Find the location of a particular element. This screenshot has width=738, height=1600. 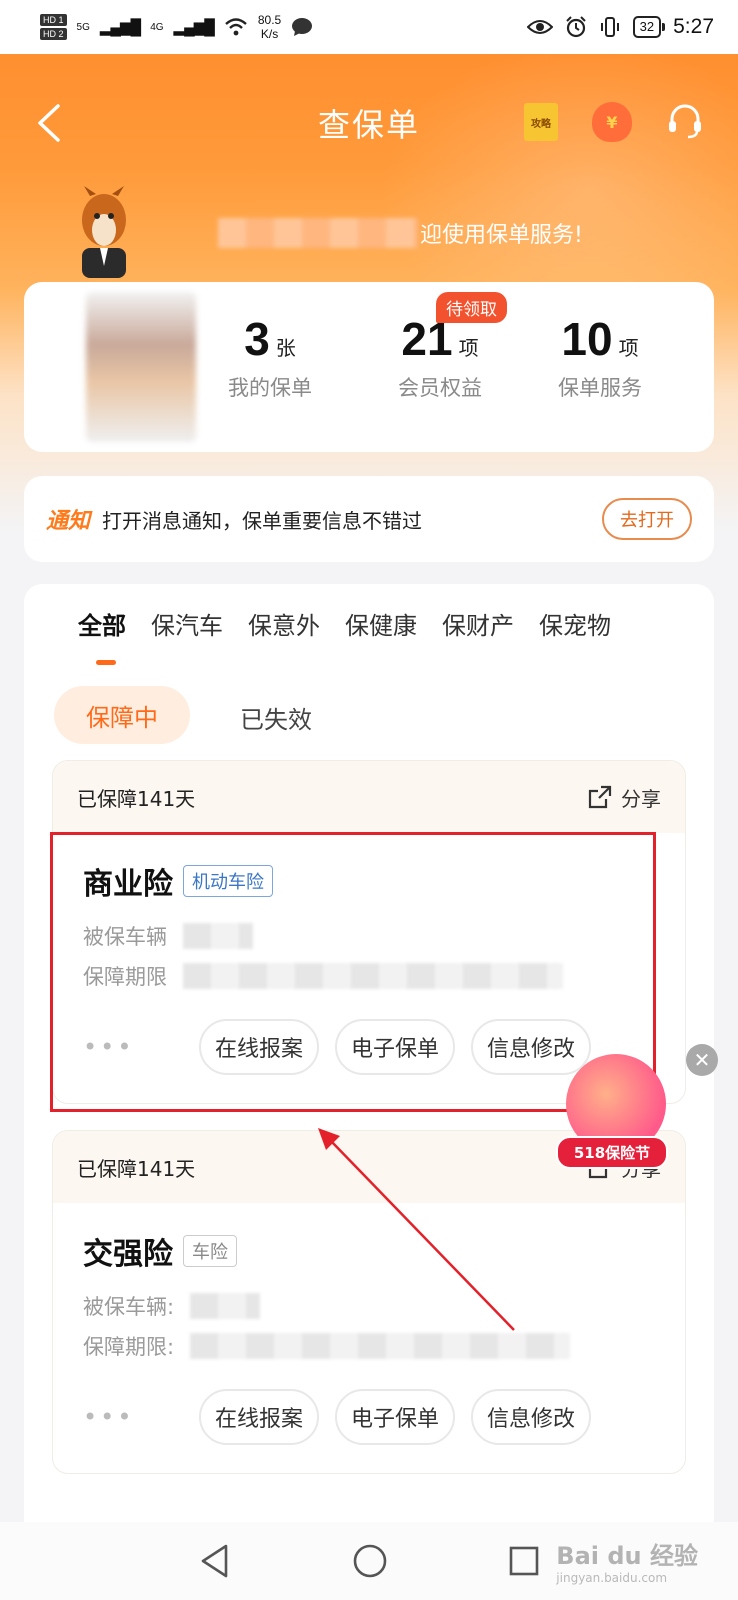

watermark: Bai du 经验 jingyan.baidu.com is located at coordinates (627, 1560).